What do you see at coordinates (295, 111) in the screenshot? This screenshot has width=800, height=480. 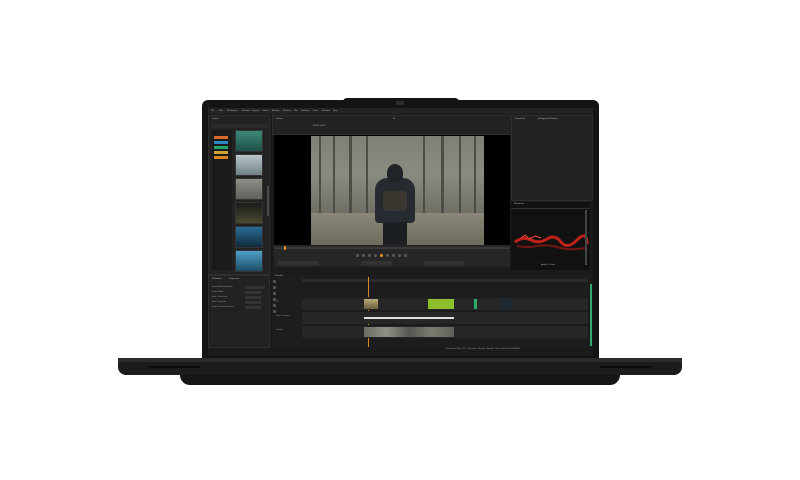 I see `menu-mix: Mix` at bounding box center [295, 111].